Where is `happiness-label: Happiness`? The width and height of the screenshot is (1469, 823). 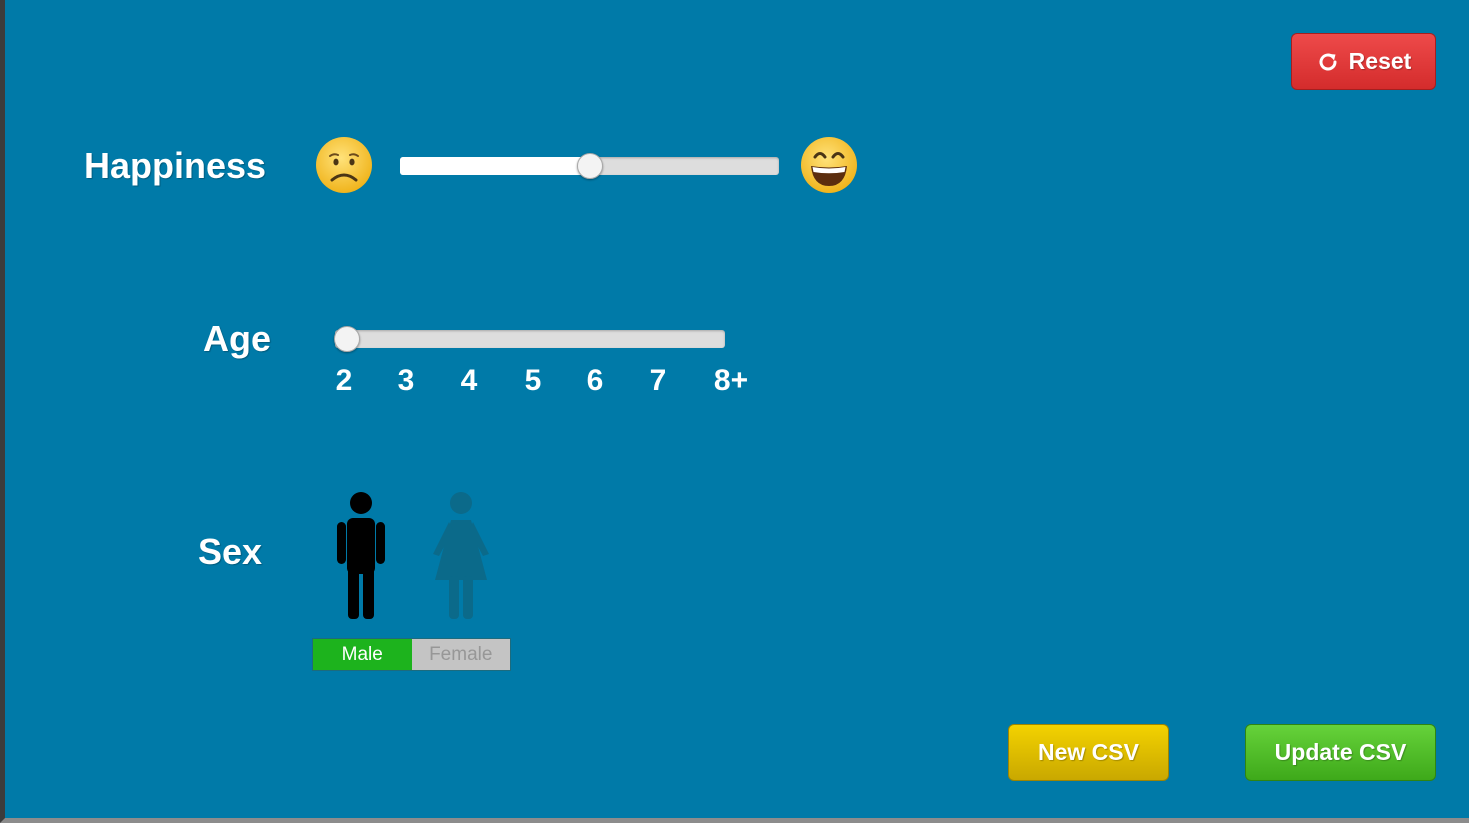
happiness-label: Happiness is located at coordinates (175, 165).